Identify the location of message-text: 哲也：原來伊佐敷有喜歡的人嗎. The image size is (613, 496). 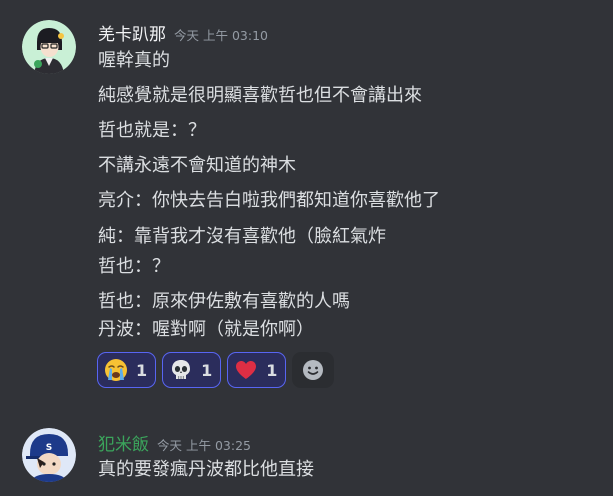
(224, 301).